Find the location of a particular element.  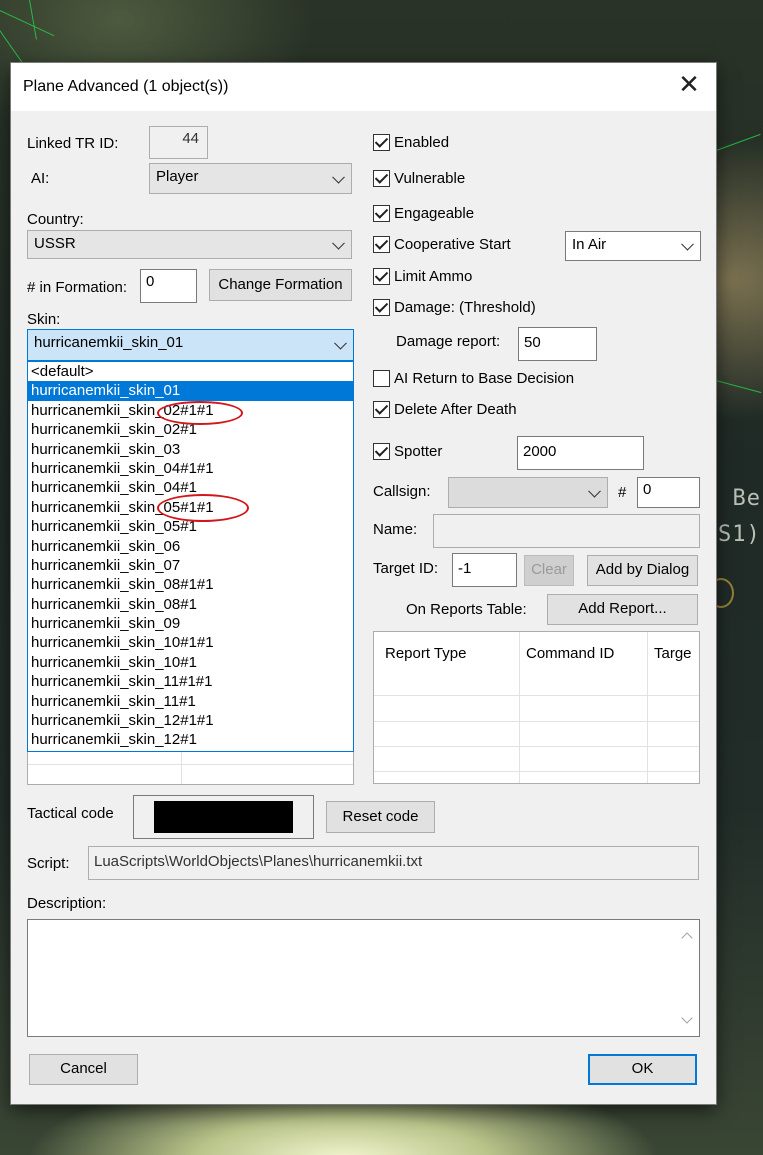

add-by-dialog-button: Add by Dialog is located at coordinates (642, 570).